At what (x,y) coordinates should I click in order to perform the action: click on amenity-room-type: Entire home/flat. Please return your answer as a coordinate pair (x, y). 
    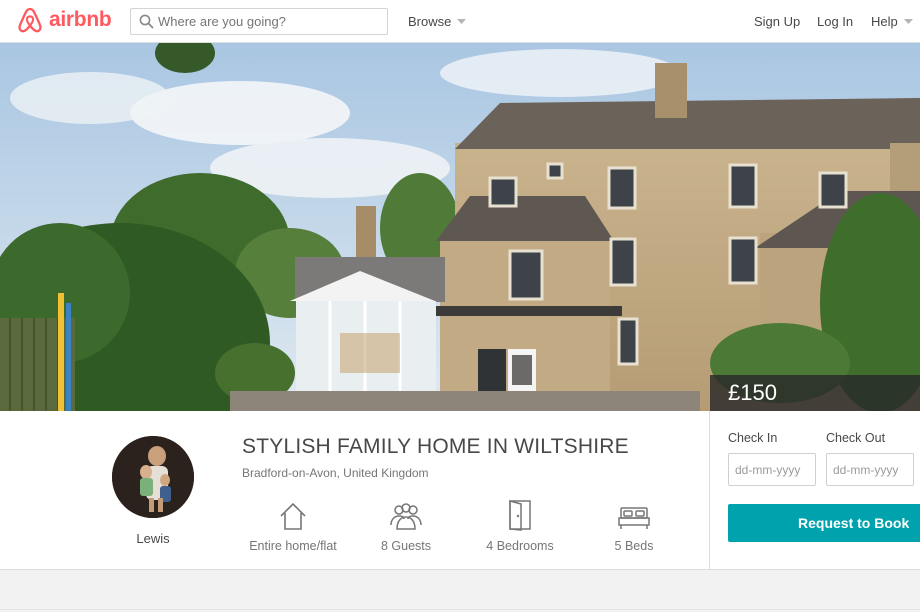
    Looking at the image, I should click on (293, 525).